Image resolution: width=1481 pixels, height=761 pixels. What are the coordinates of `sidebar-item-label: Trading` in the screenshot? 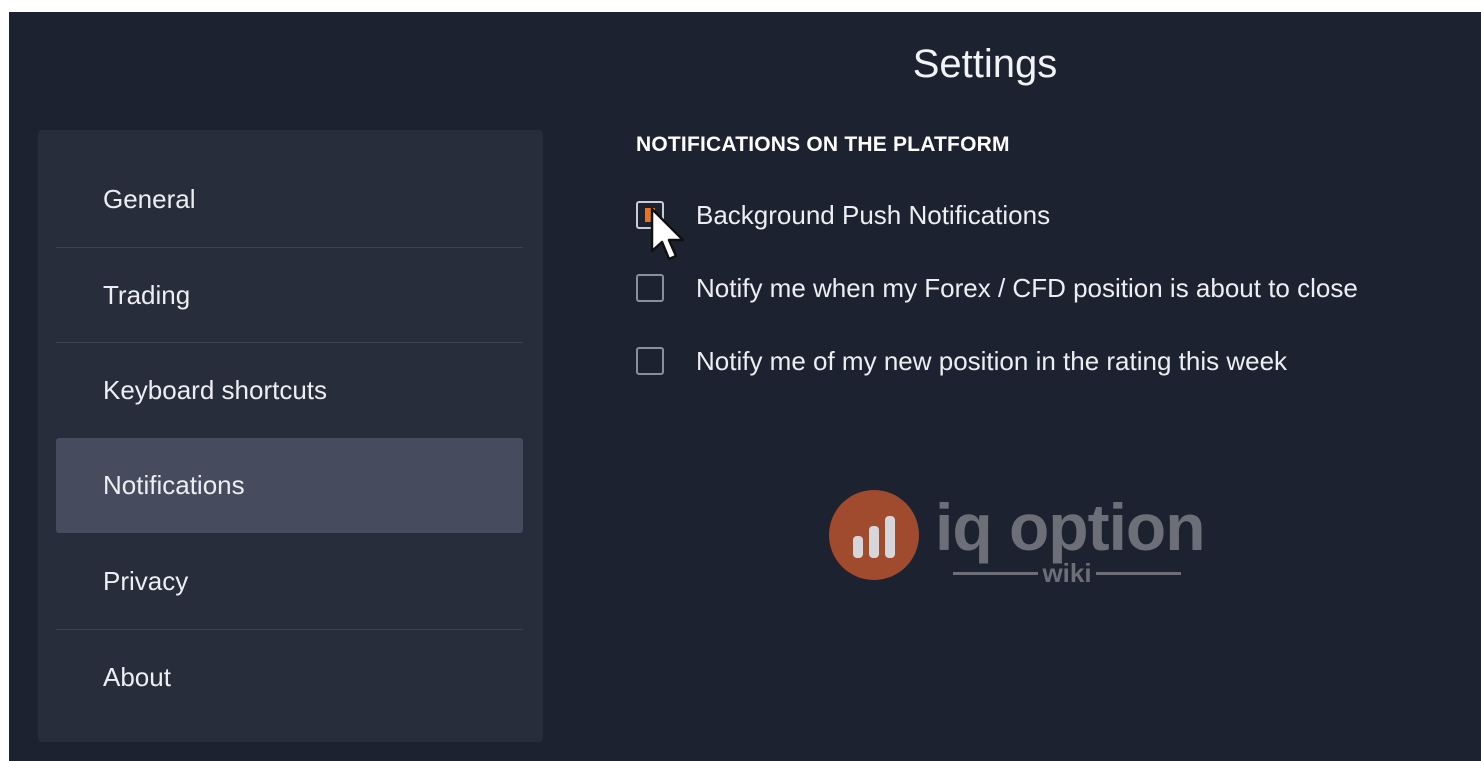 It's located at (147, 295).